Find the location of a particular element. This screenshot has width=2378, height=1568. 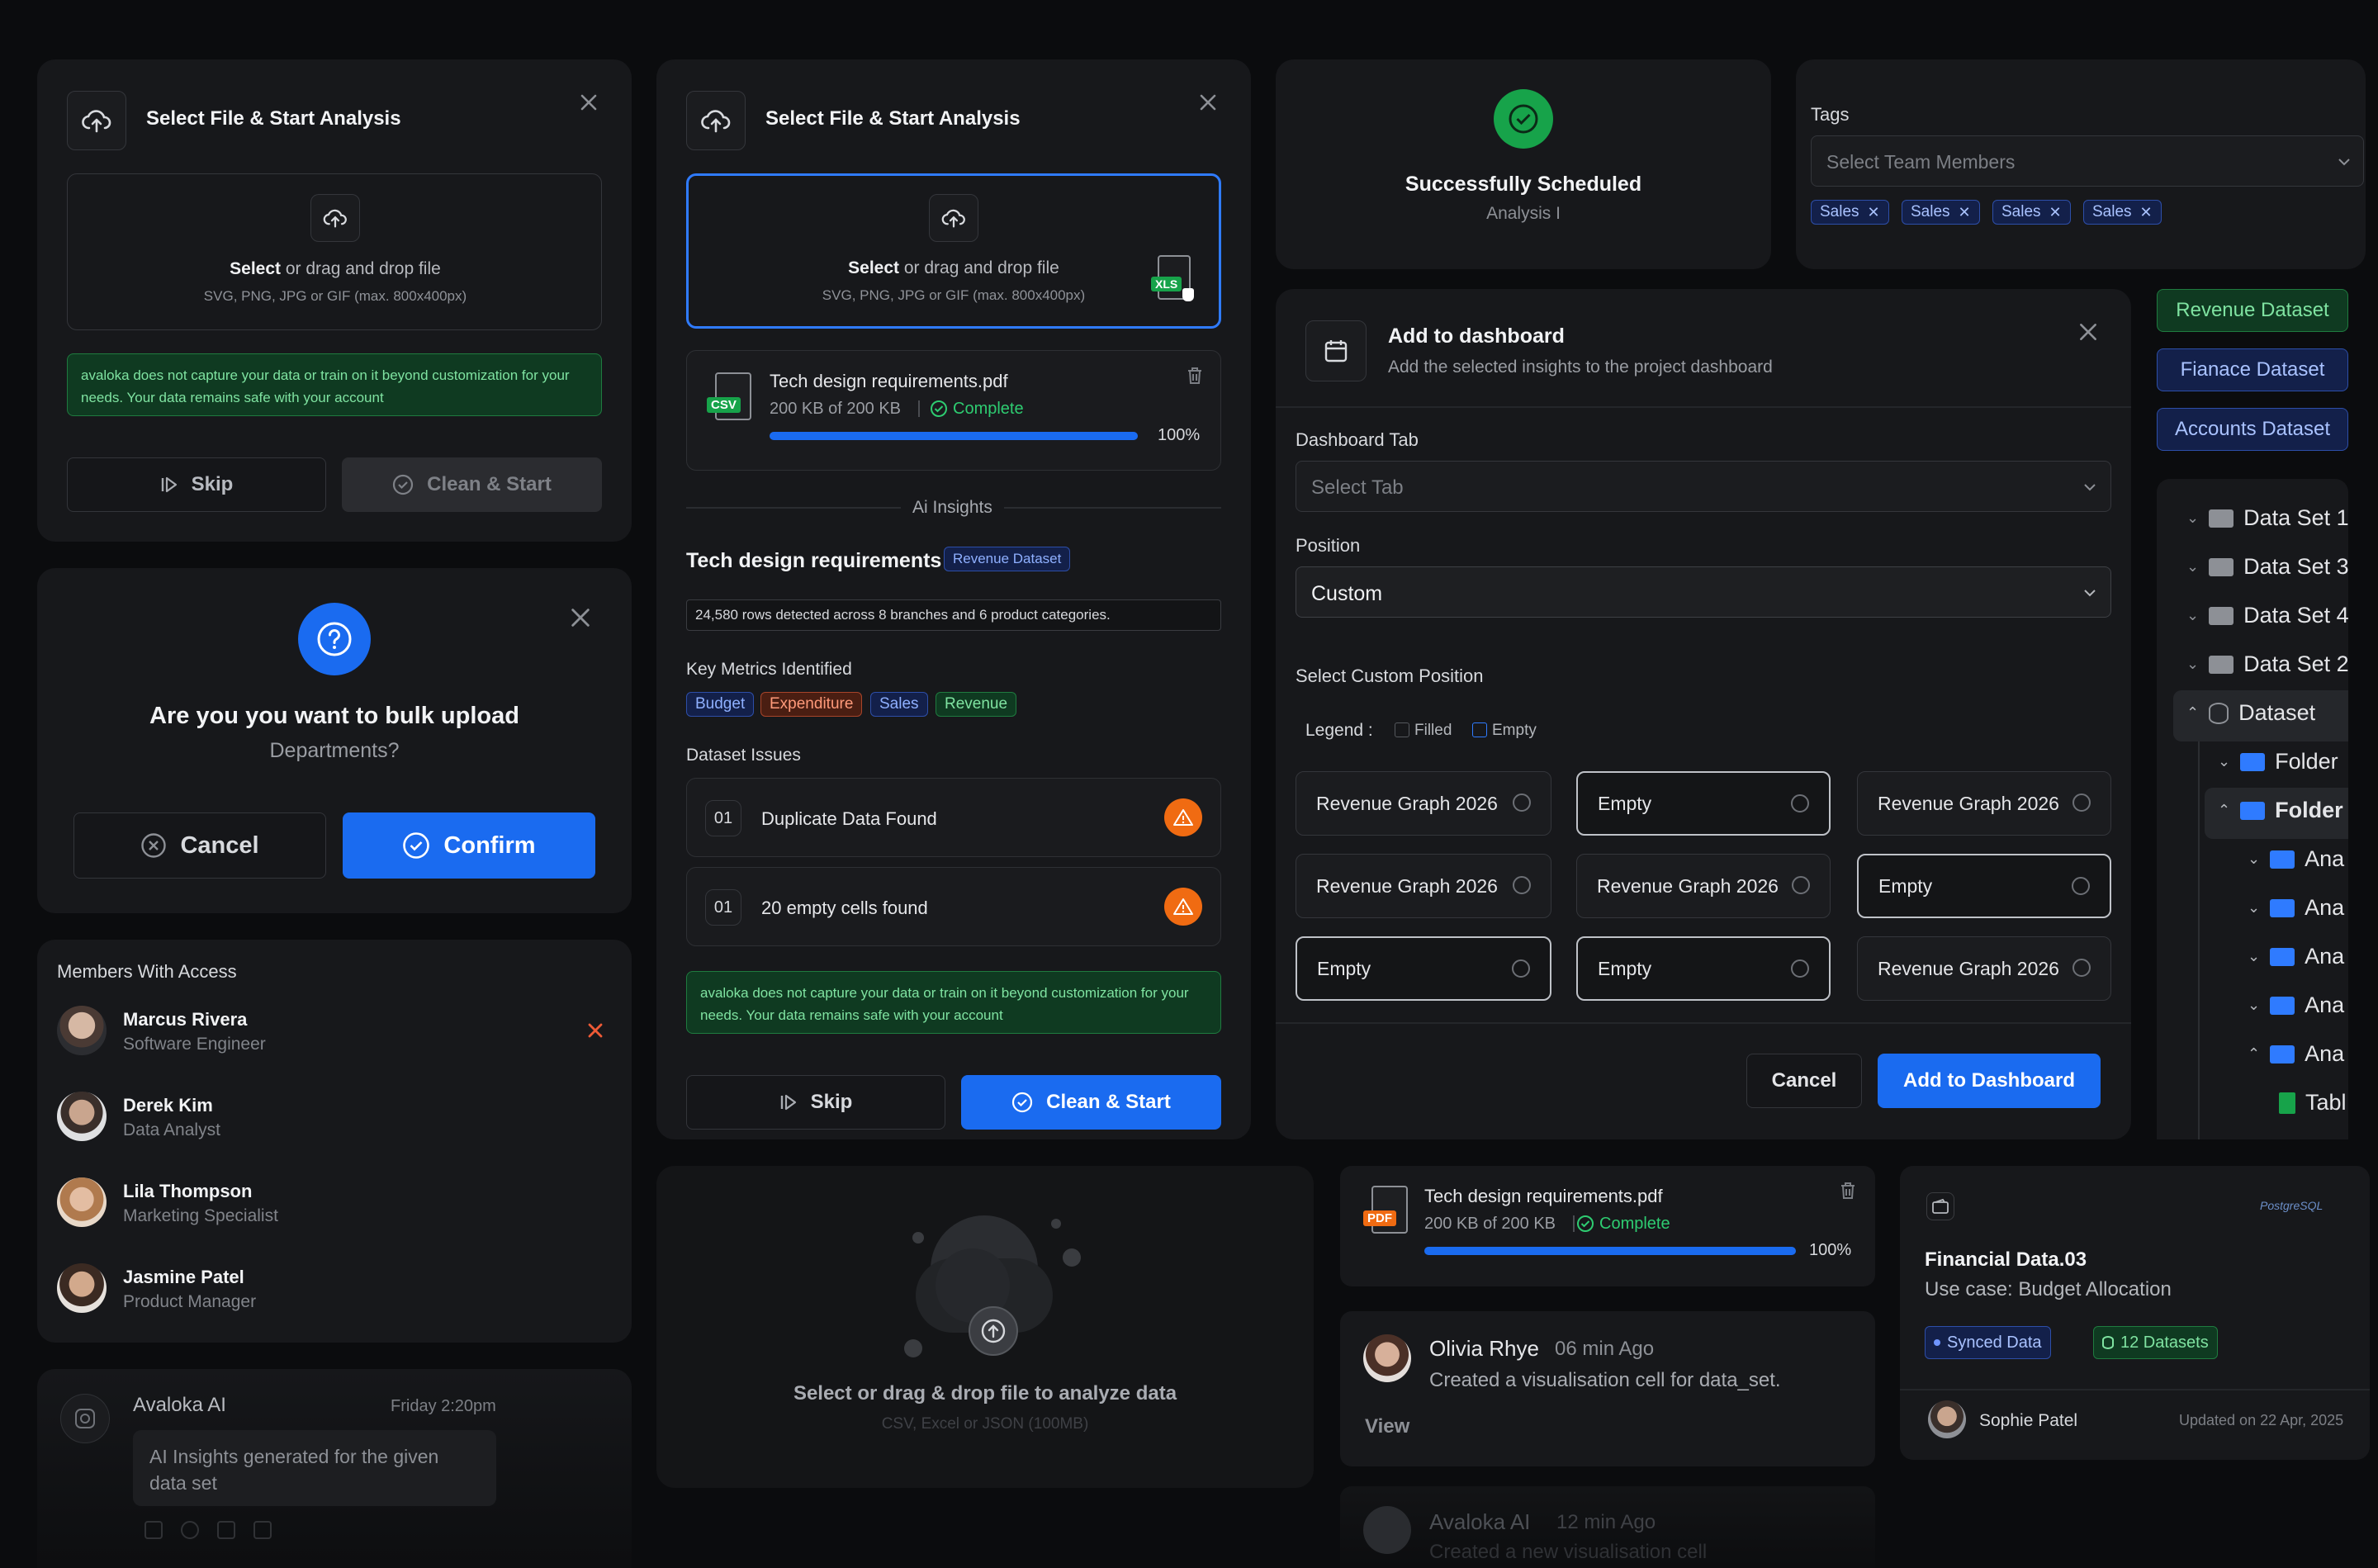

reaction-toolbar is located at coordinates (251, 1531).